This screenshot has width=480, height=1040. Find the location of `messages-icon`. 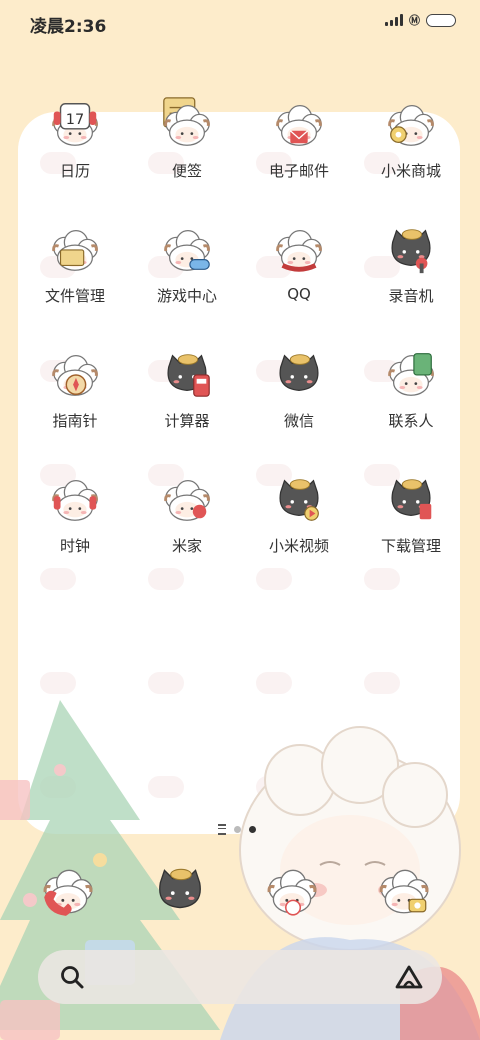

messages-icon is located at coordinates (180, 888).